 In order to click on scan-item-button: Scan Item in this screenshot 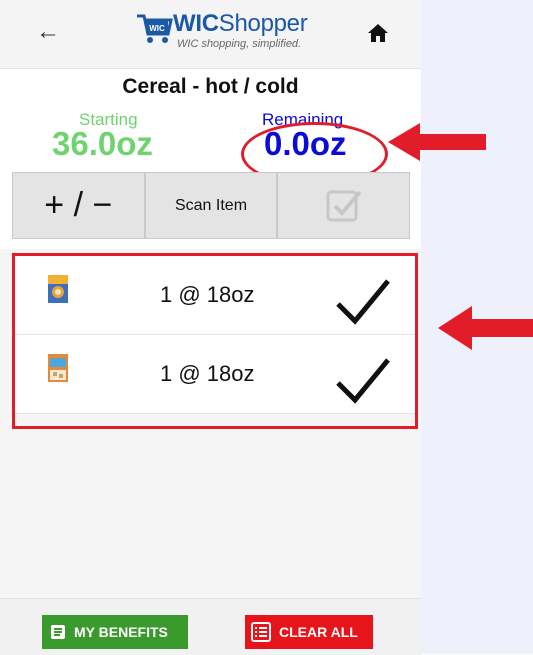, I will do `click(211, 205)`.